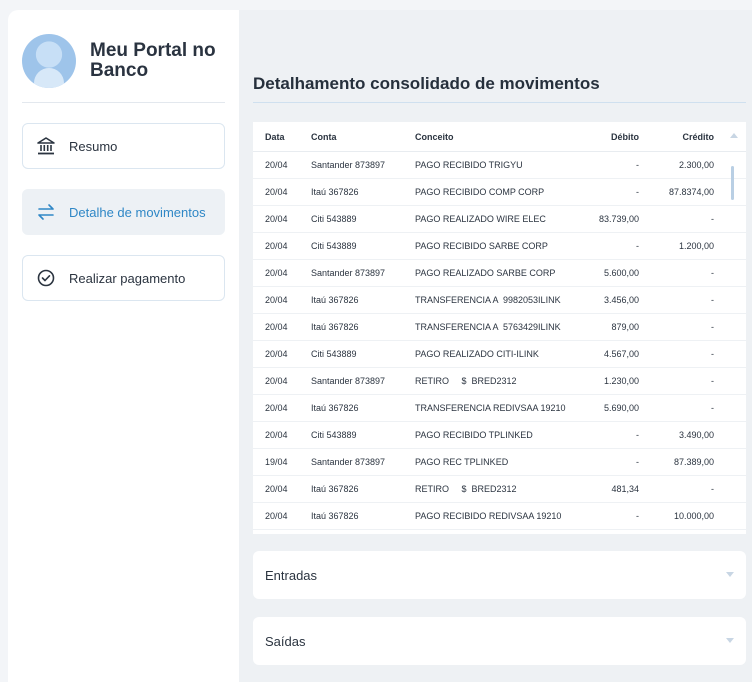  Describe the element at coordinates (625, 489) in the screenshot. I see `cell-debito: 481,34` at that location.